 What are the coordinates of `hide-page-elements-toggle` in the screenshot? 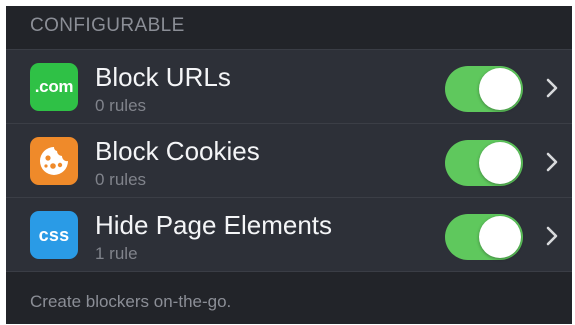 It's located at (484, 237).